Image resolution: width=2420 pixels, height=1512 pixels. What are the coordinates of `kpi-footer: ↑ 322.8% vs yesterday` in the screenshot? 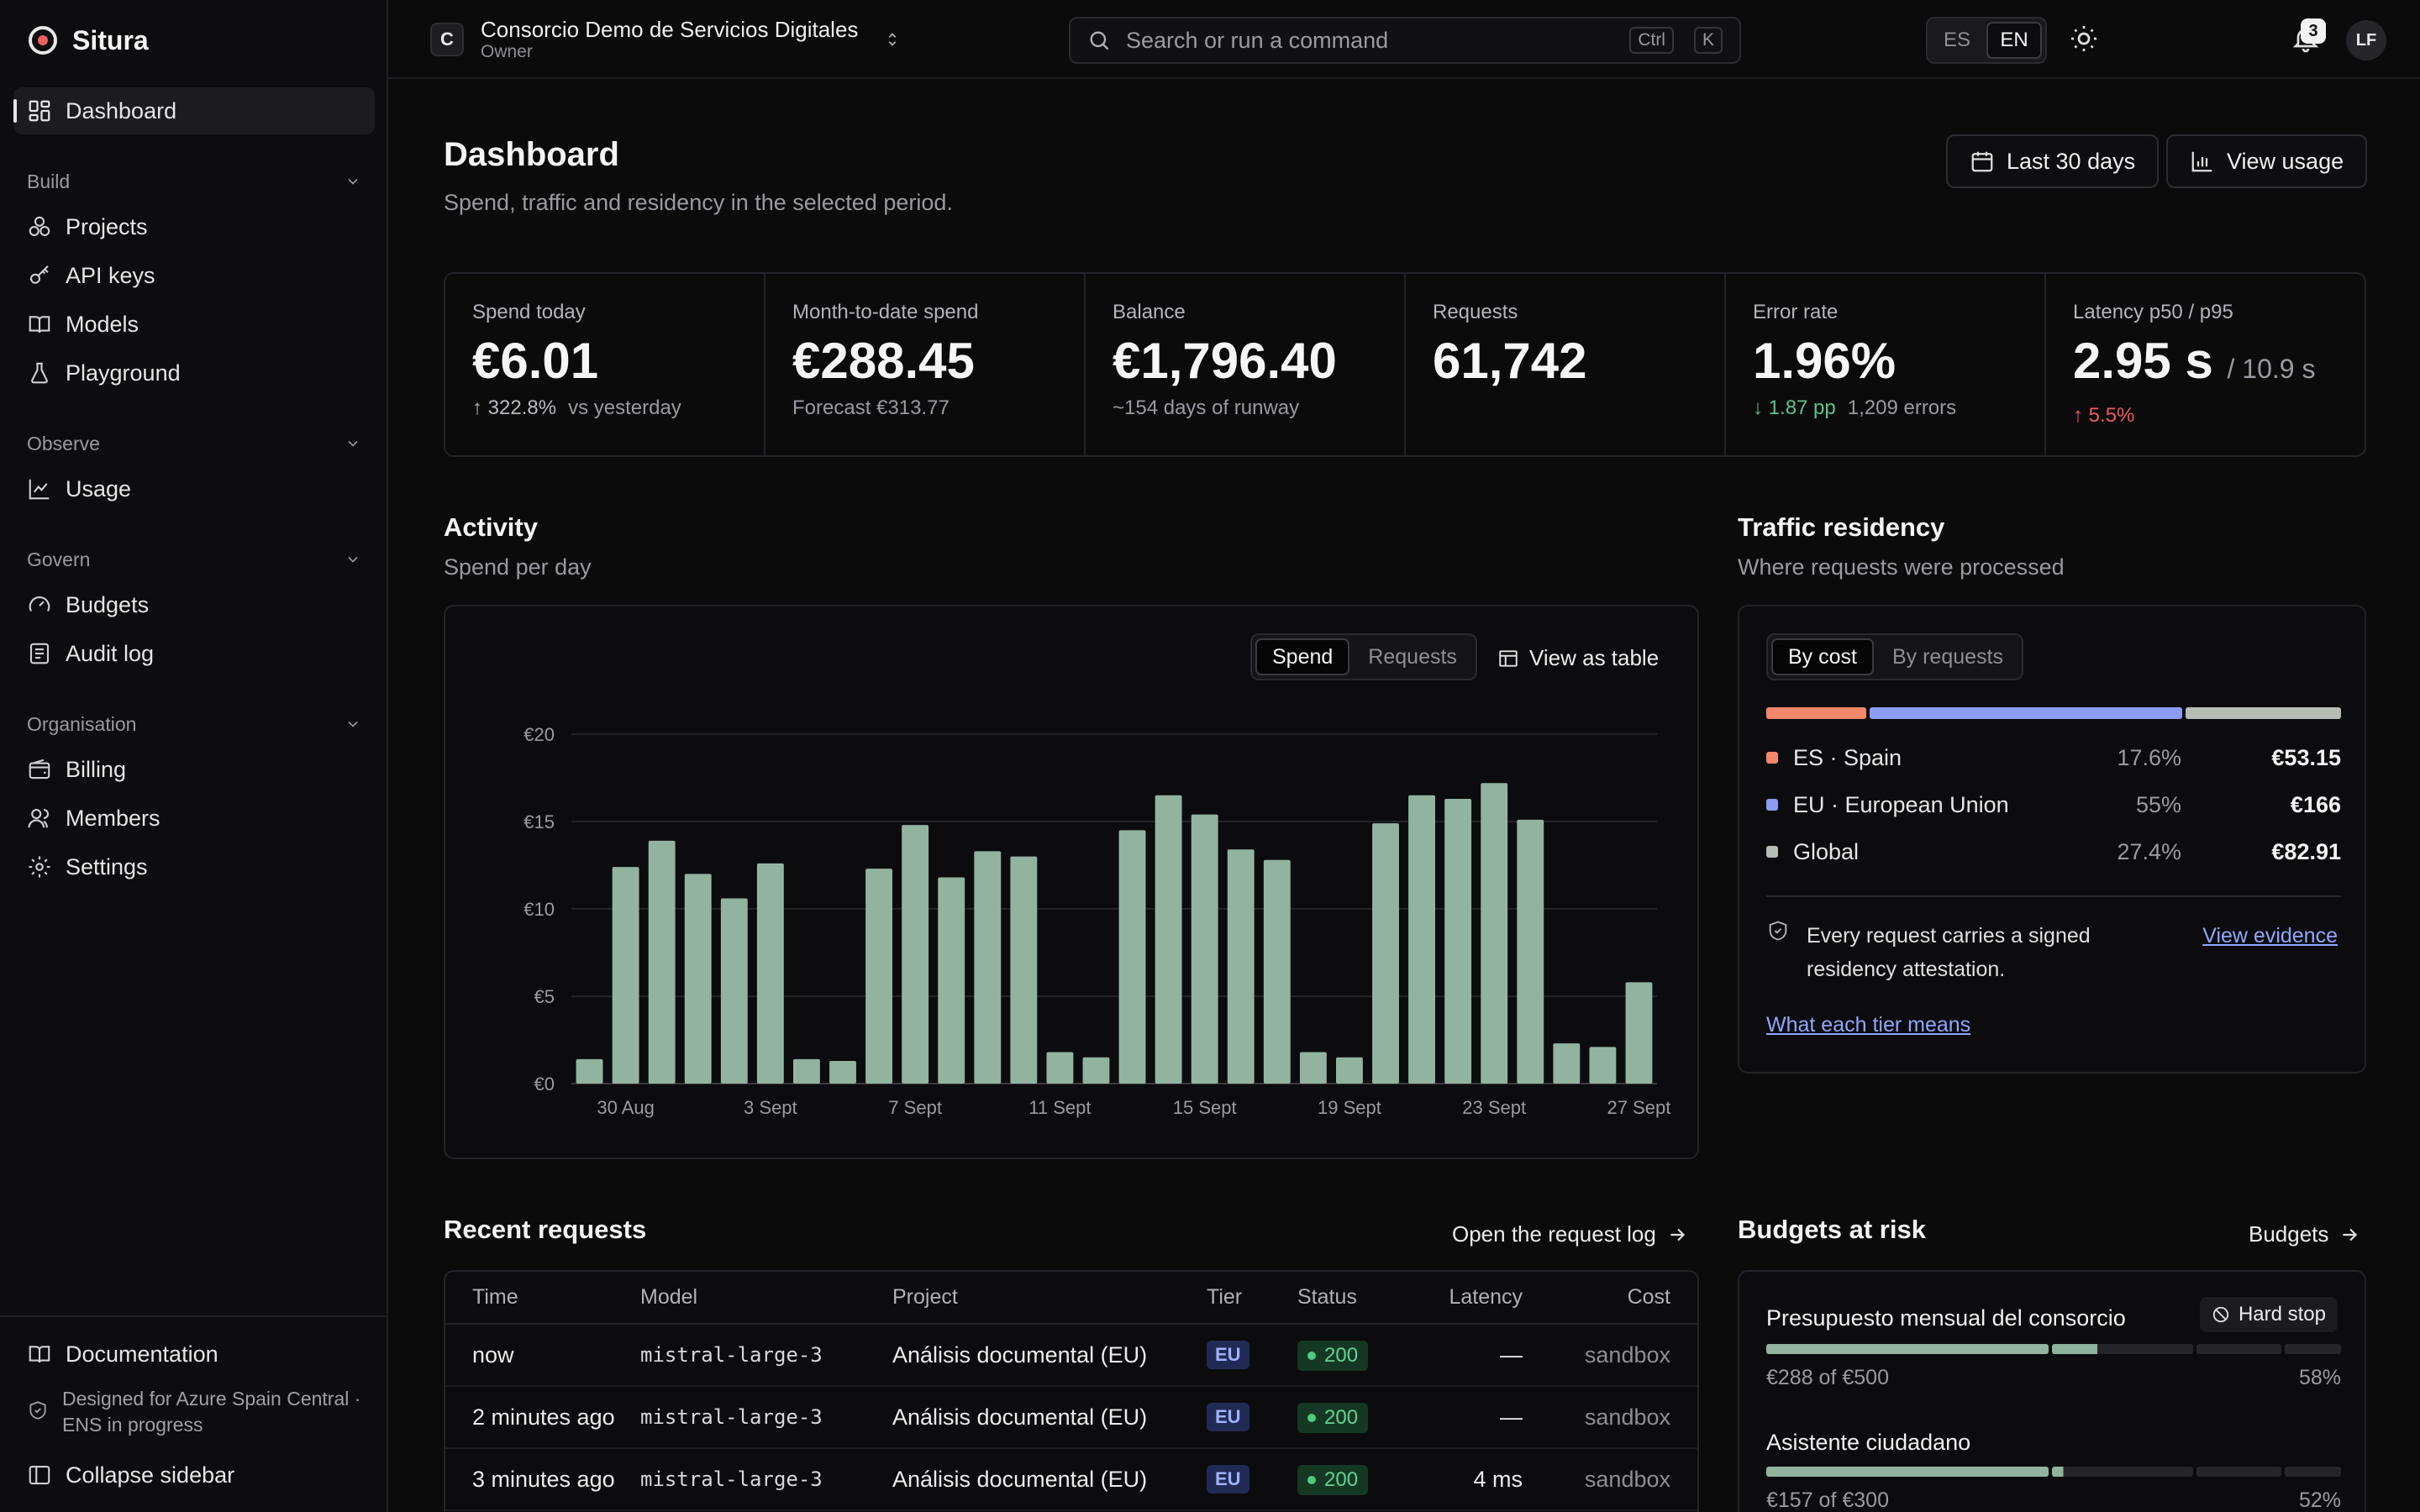 It's located at (604, 408).